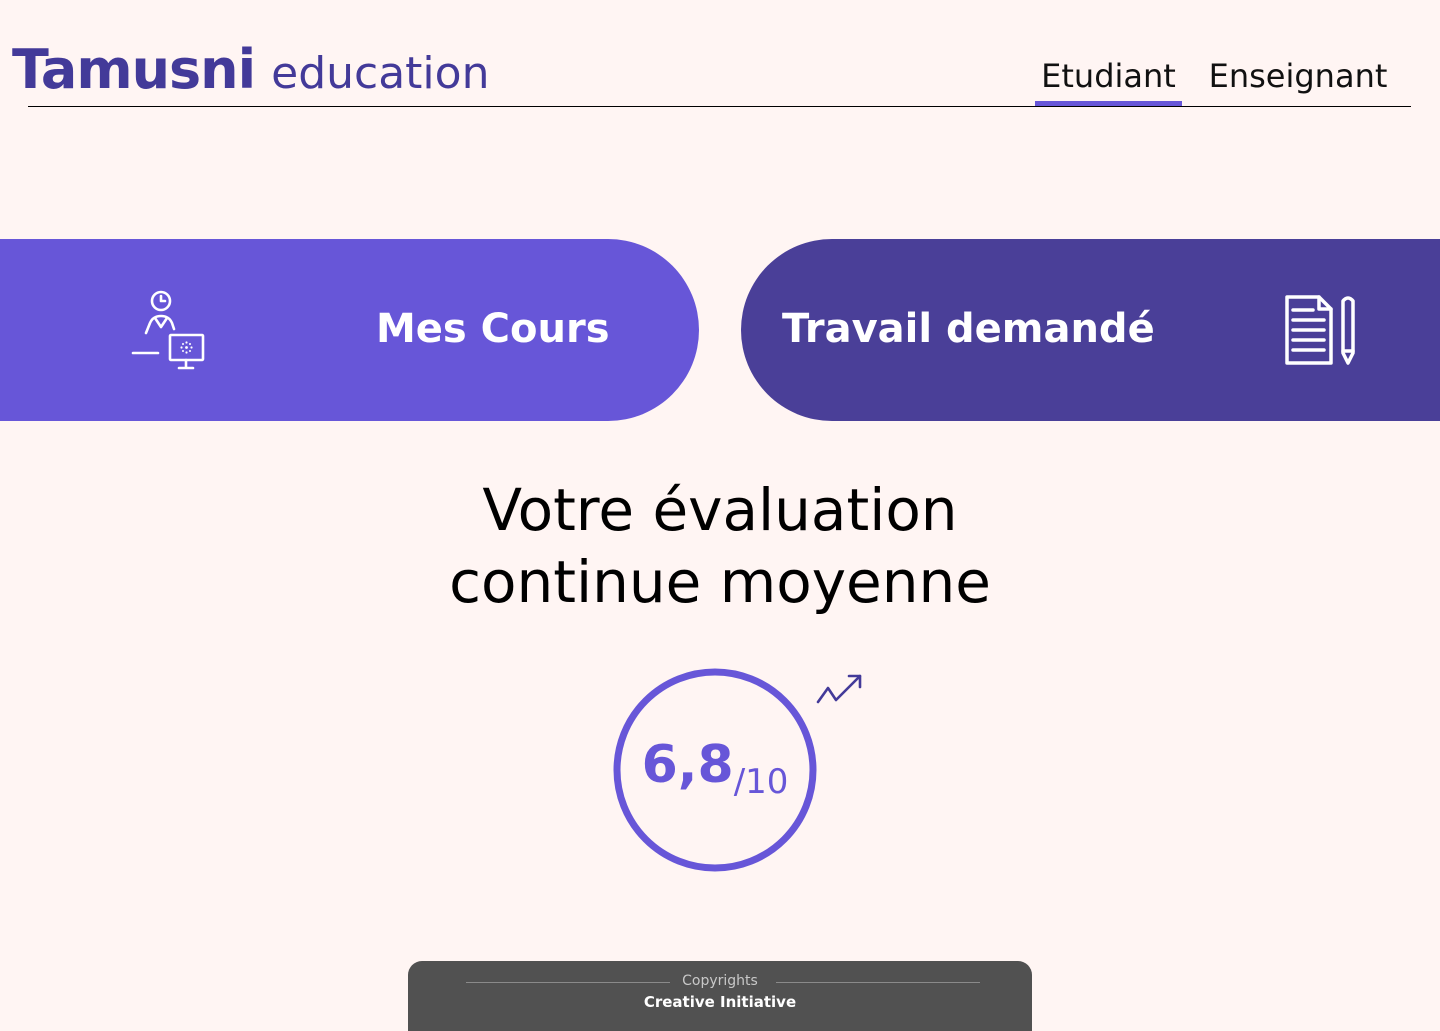 Image resolution: width=1440 pixels, height=1031 pixels. What do you see at coordinates (761, 782) in the screenshot?
I see `score-max: /10` at bounding box center [761, 782].